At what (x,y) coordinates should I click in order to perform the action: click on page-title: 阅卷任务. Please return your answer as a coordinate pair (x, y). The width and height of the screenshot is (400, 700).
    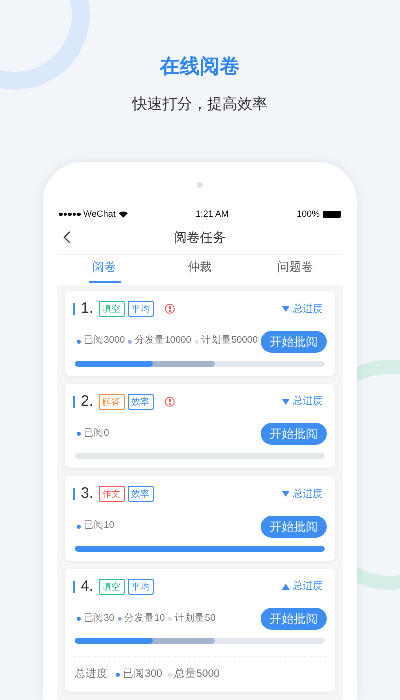
    Looking at the image, I should click on (200, 237).